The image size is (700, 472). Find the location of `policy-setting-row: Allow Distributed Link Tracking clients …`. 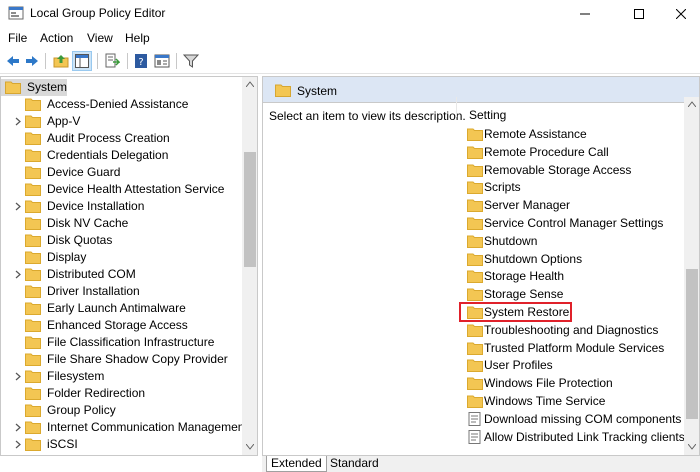

policy-setting-row: Allow Distributed Link Tracking clients … is located at coordinates (580, 437).